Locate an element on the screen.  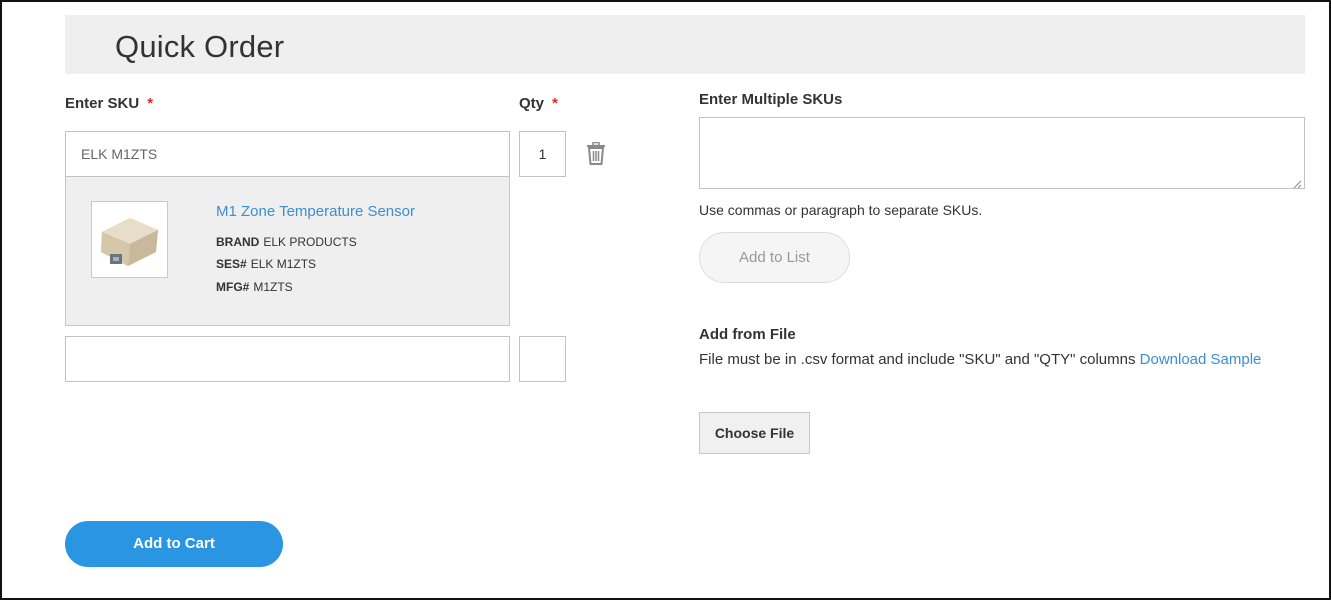
page-header: Quick Order is located at coordinates (685, 44).